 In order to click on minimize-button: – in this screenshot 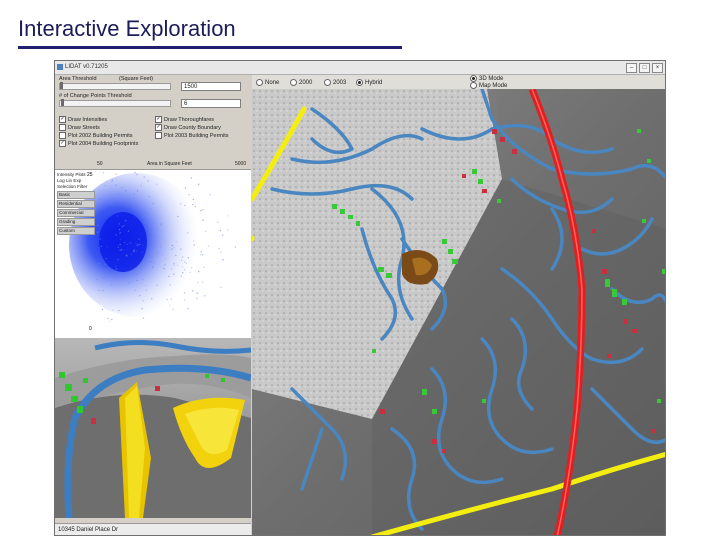, I will do `click(631, 68)`.